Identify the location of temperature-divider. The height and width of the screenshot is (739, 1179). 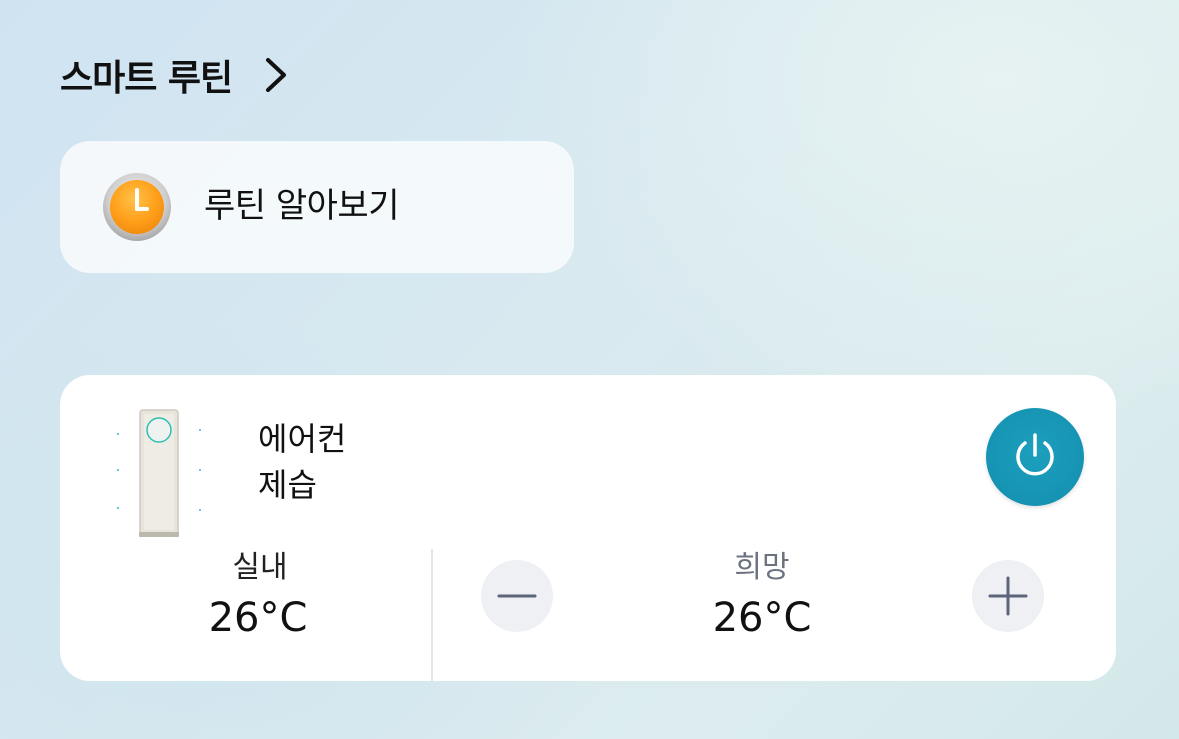
(432, 615).